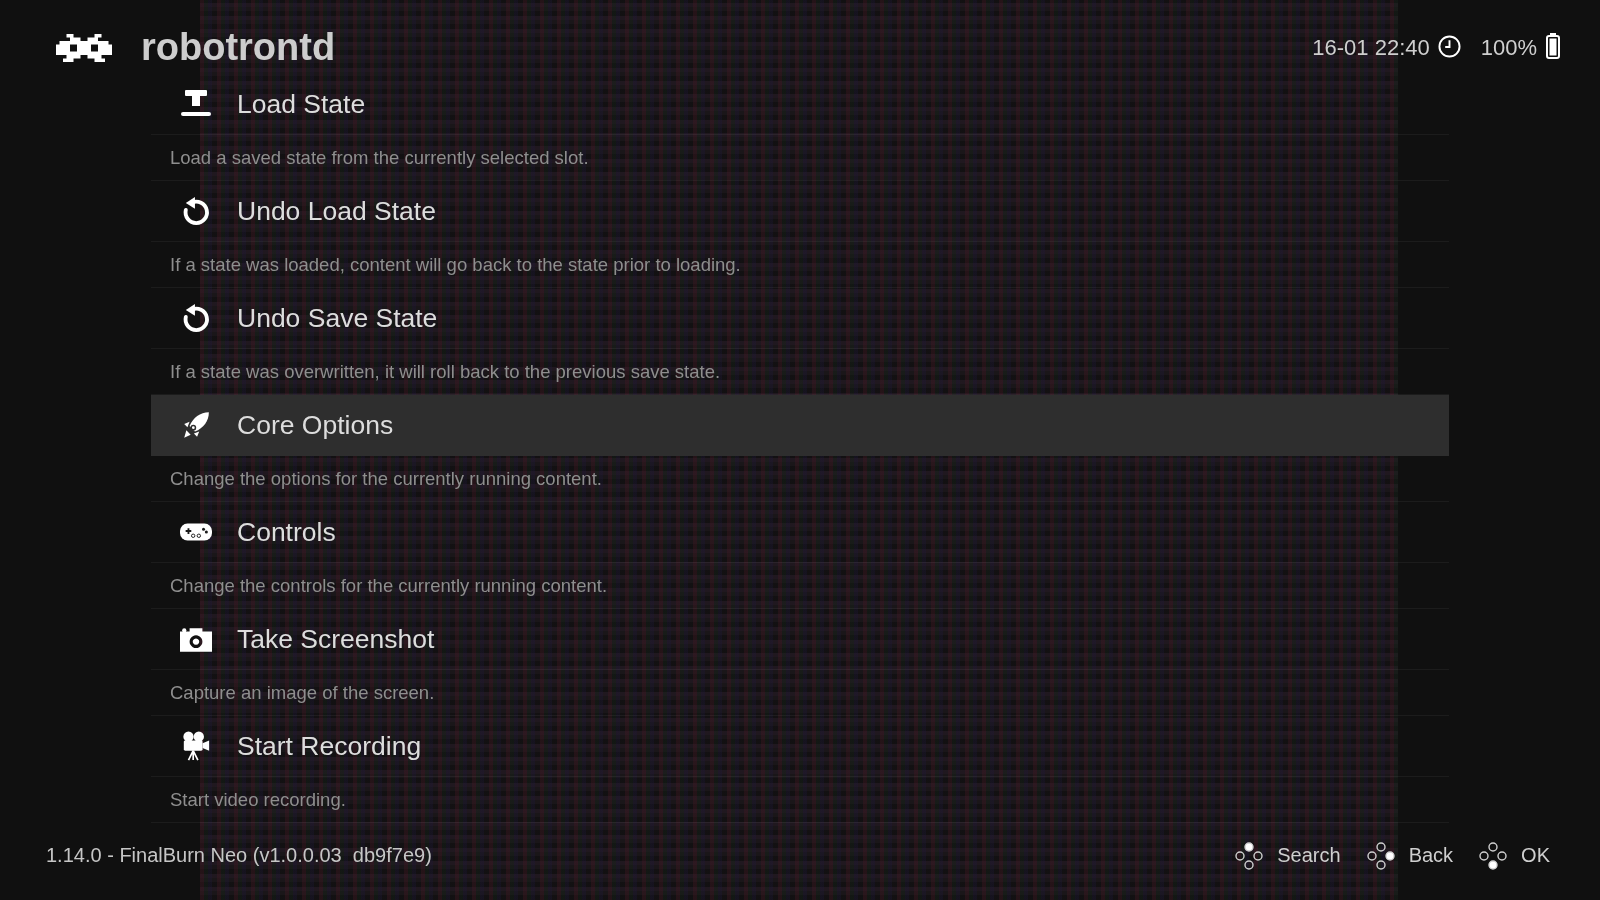 This screenshot has height=900, width=1600. Describe the element at coordinates (445, 371) in the screenshot. I see `item-description: If a state was overwritten, it will roll back to the previous save state.` at that location.